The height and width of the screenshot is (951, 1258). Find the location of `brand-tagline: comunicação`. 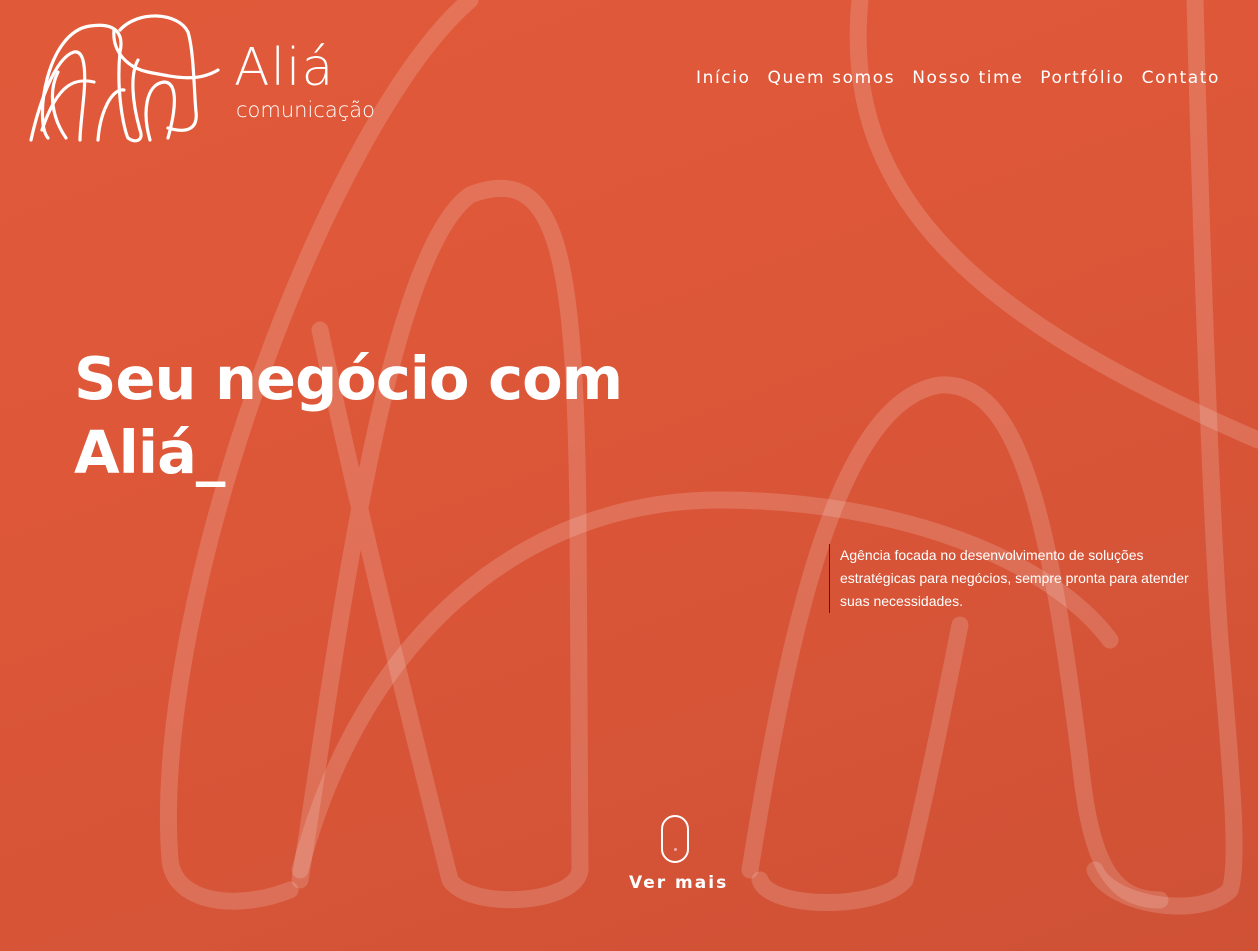

brand-tagline: comunicação is located at coordinates (305, 110).